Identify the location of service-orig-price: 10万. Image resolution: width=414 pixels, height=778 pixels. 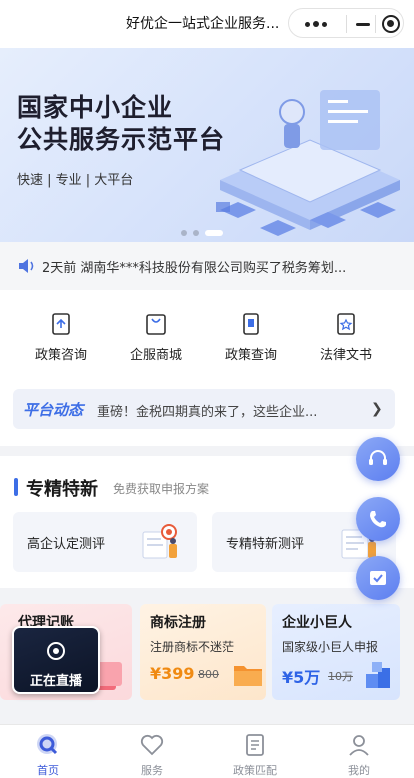
(340, 676).